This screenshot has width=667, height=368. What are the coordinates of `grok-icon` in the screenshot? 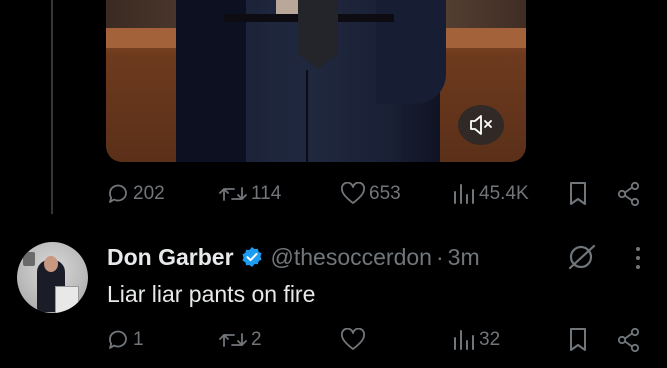 It's located at (582, 257).